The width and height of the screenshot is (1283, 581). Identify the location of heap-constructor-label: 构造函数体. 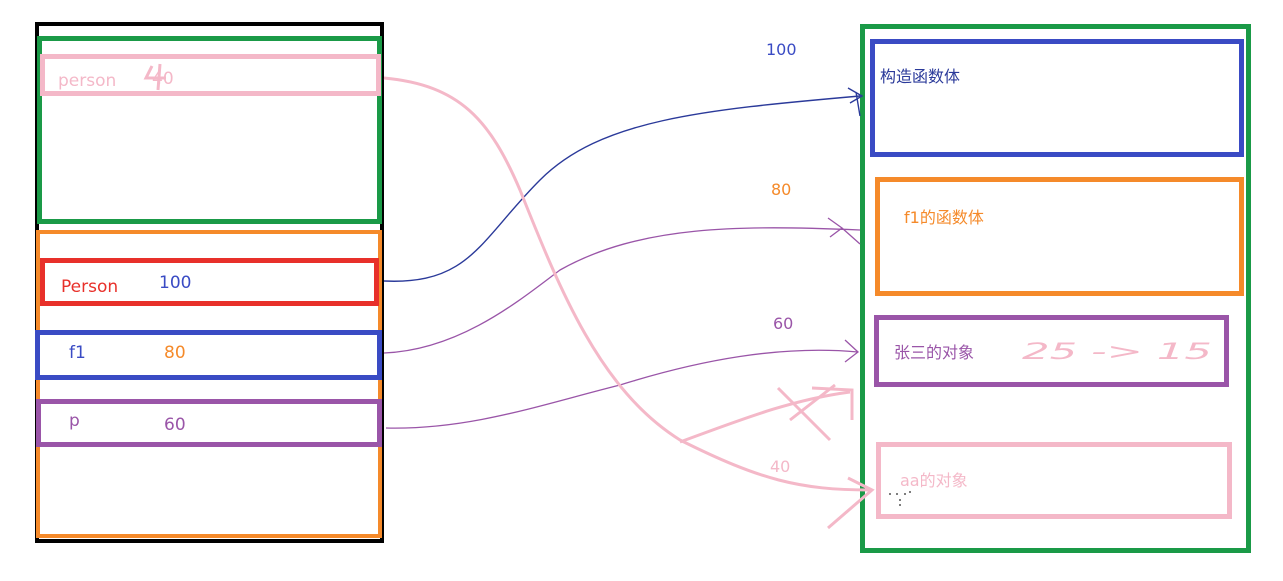
(920, 76).